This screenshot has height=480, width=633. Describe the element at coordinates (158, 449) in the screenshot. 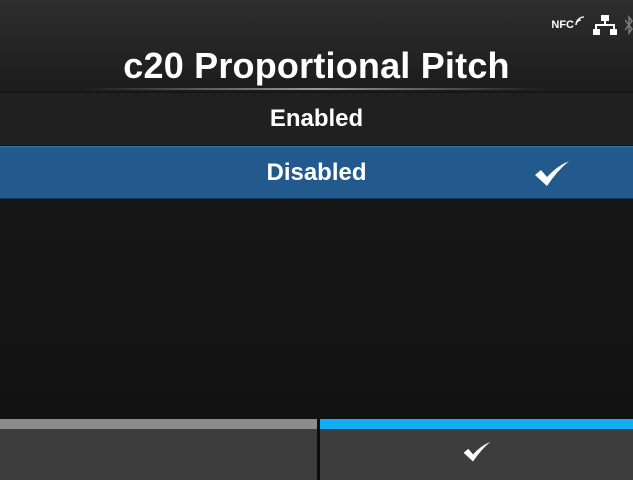

I see `softkey-left` at that location.